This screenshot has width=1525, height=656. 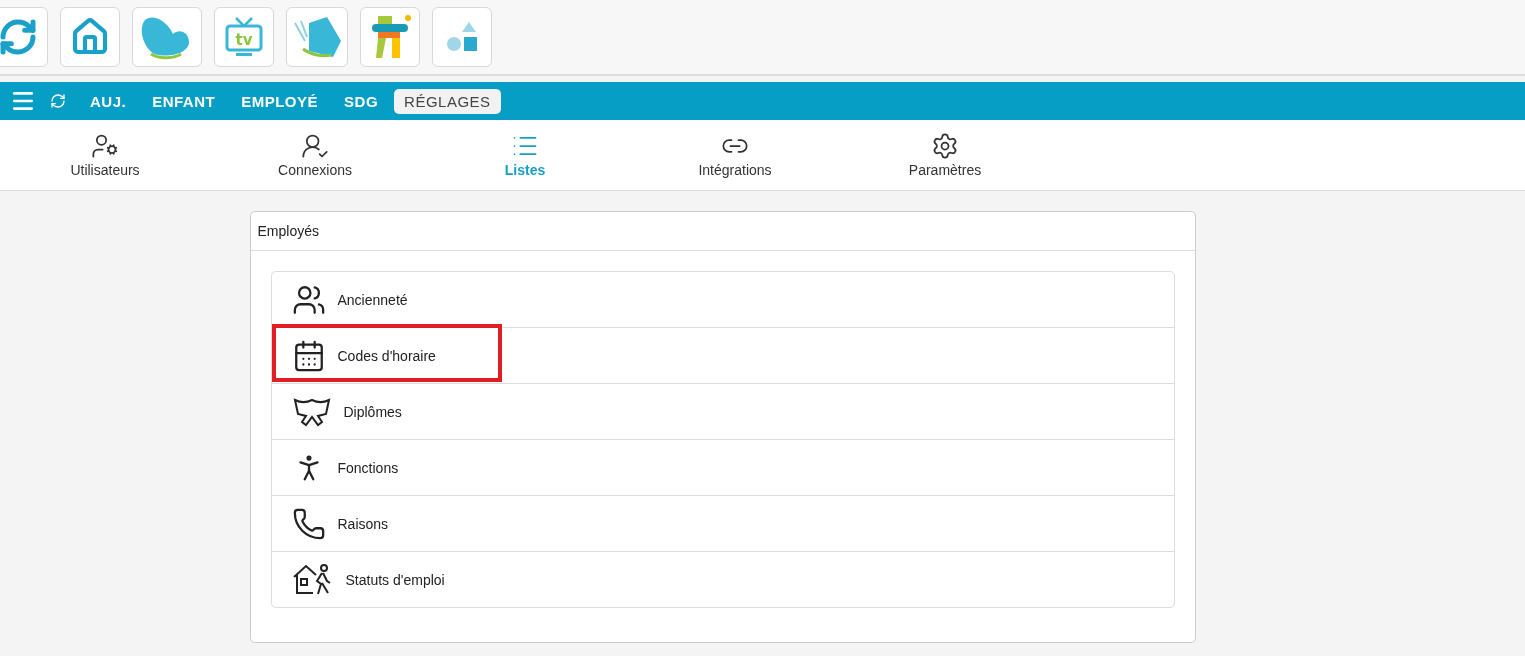 I want to click on phone-icon, so click(x=308, y=523).